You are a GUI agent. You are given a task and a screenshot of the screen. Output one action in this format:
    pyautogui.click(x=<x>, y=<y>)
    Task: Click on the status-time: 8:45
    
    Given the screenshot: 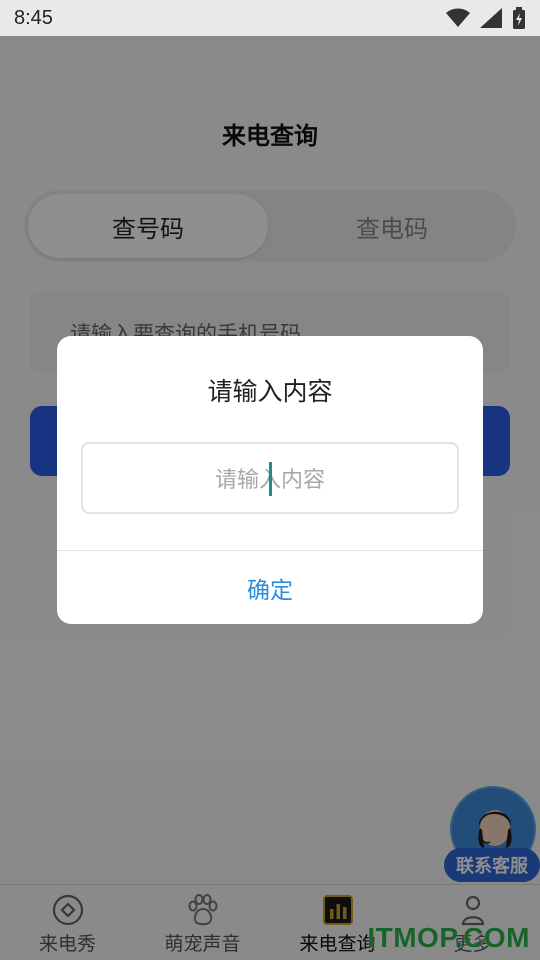 What is the action you would take?
    pyautogui.click(x=33, y=17)
    